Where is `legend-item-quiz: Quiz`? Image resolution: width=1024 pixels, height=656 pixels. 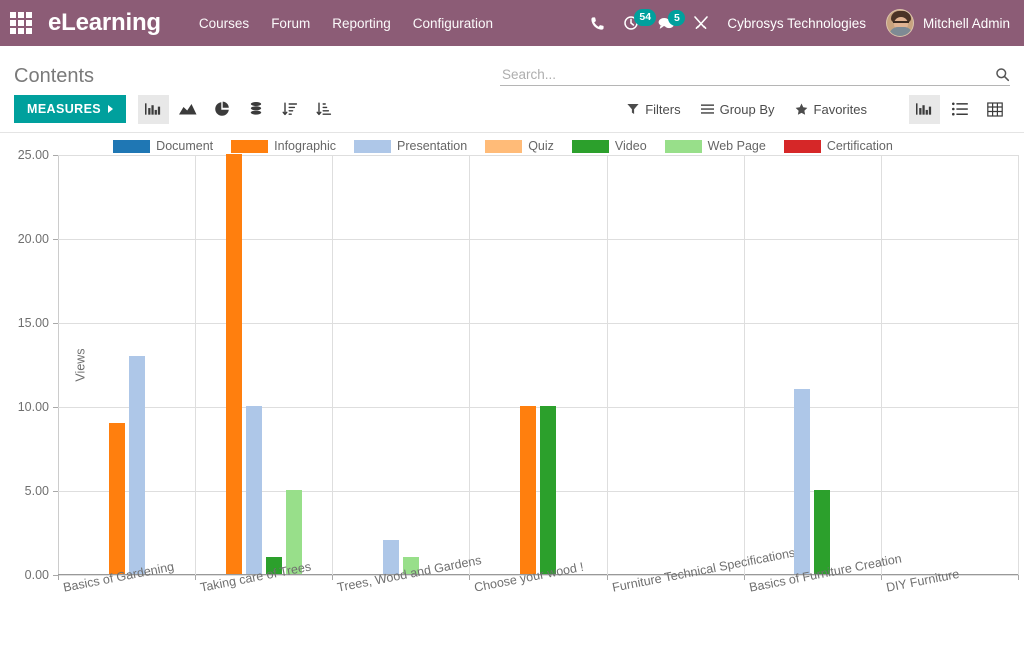 legend-item-quiz: Quiz is located at coordinates (519, 146).